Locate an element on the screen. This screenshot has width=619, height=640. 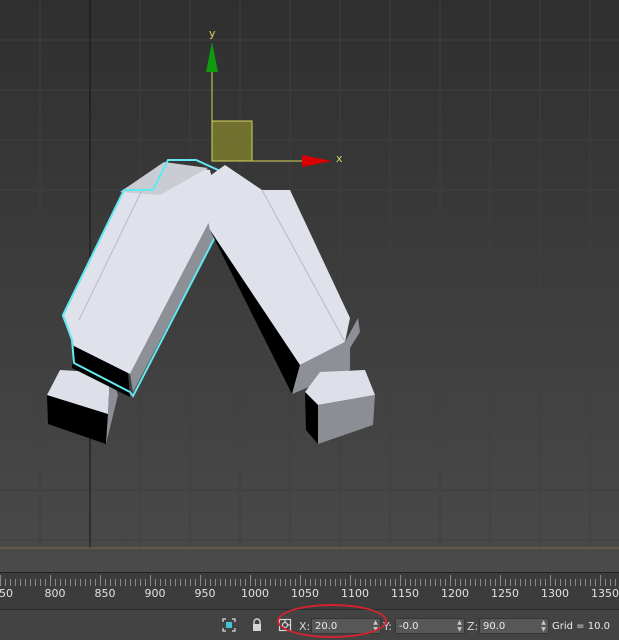
grid-size-readout: Grid = 10.0 is located at coordinates (581, 626).